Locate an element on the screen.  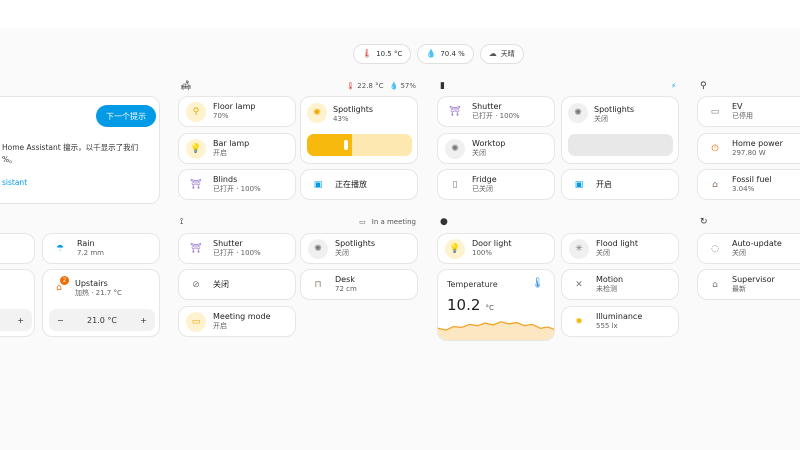
tile-name: Shutter is located at coordinates (487, 107).